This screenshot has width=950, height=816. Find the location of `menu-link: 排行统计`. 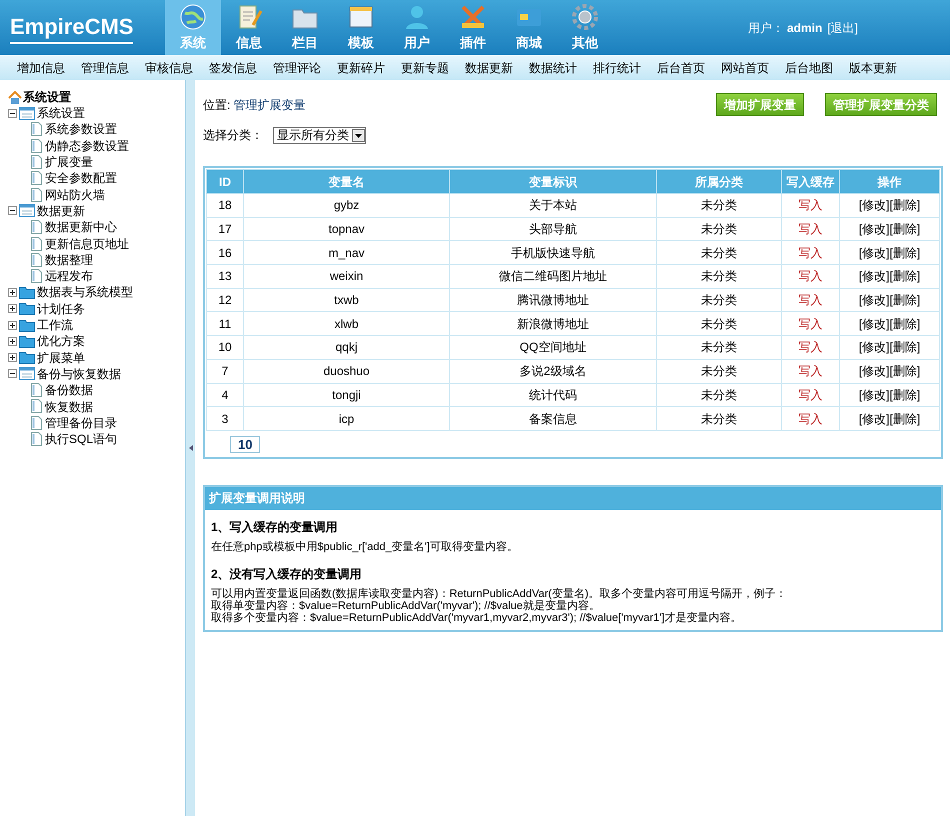

menu-link: 排行统计 is located at coordinates (617, 67).